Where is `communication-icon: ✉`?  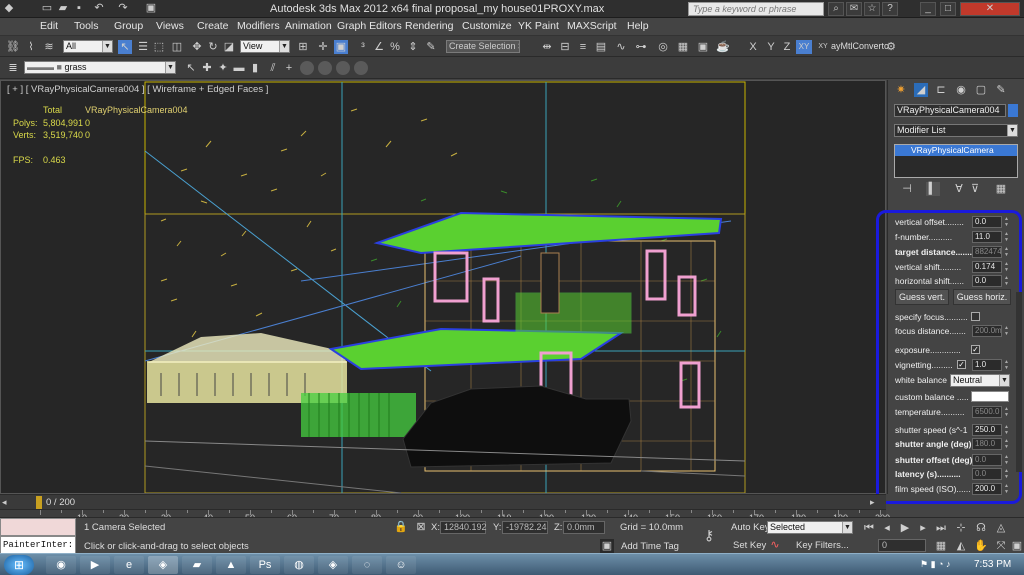 communication-icon: ✉ is located at coordinates (854, 9).